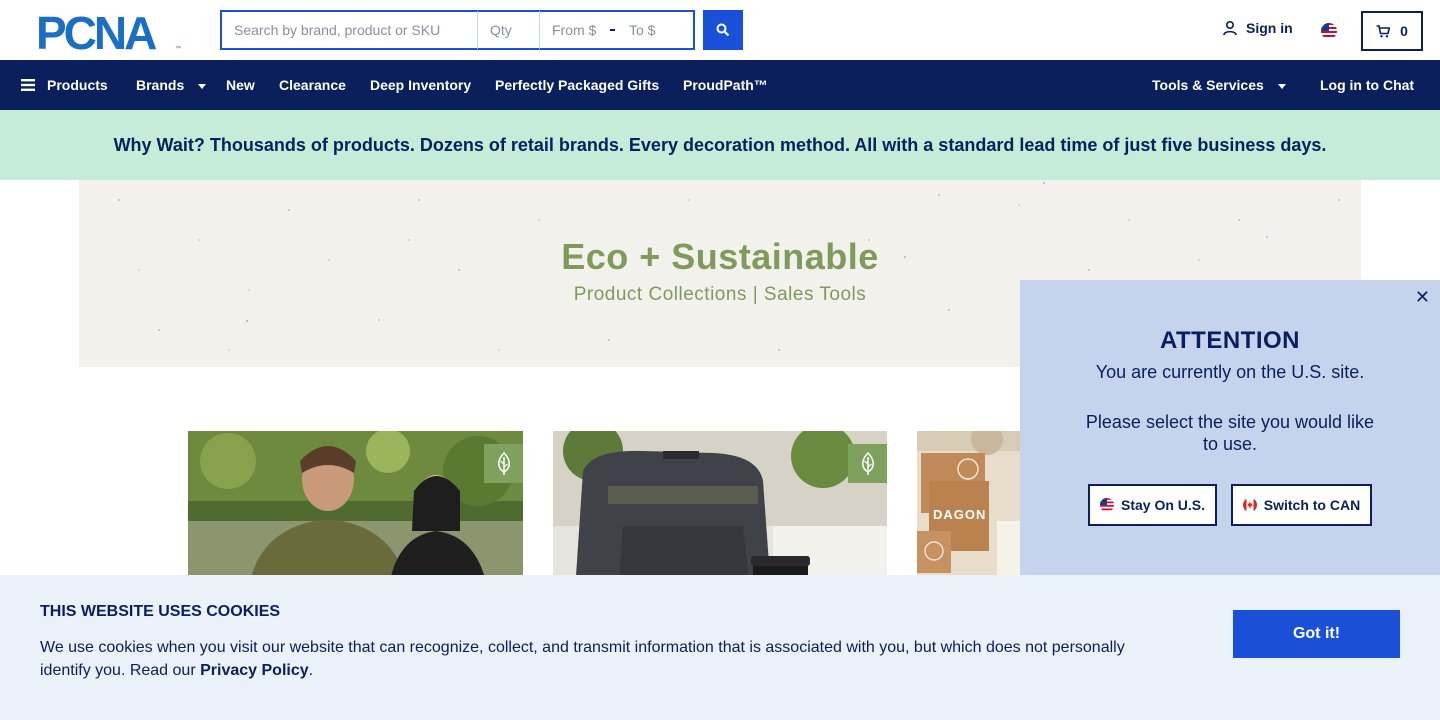 Image resolution: width=1440 pixels, height=720 pixels. I want to click on search-button, so click(723, 30).